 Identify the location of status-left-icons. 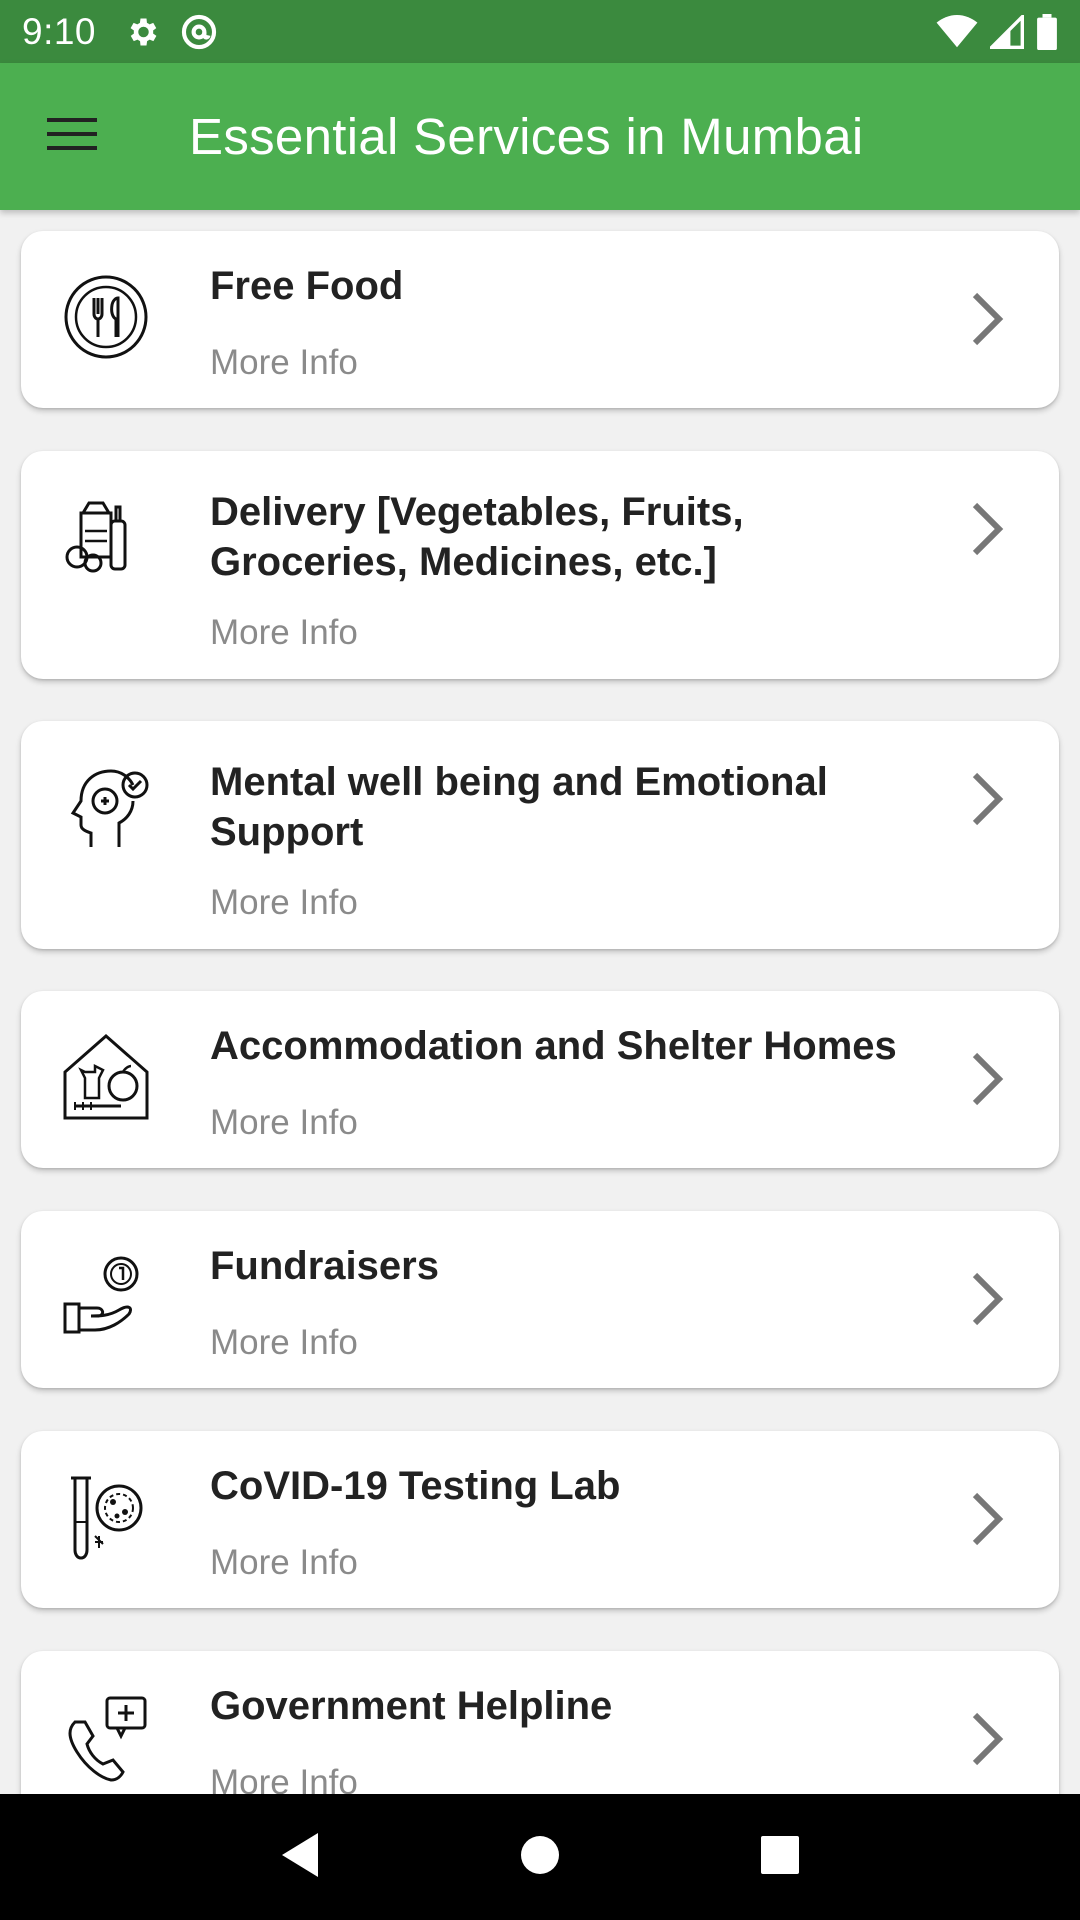
(171, 32).